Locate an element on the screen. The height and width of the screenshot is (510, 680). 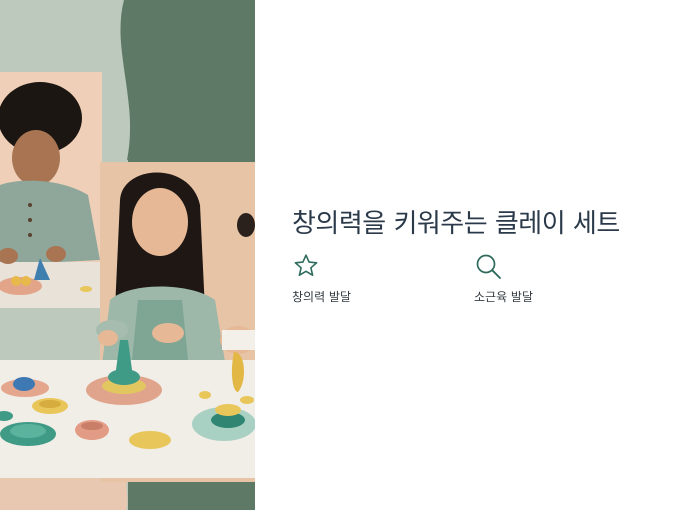
feature-fine-motor: 소근육 발달 is located at coordinates (503, 278).